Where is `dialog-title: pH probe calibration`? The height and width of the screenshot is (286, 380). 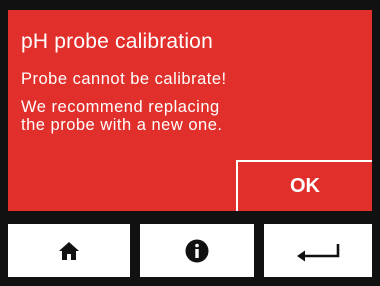 dialog-title: pH probe calibration is located at coordinates (117, 41).